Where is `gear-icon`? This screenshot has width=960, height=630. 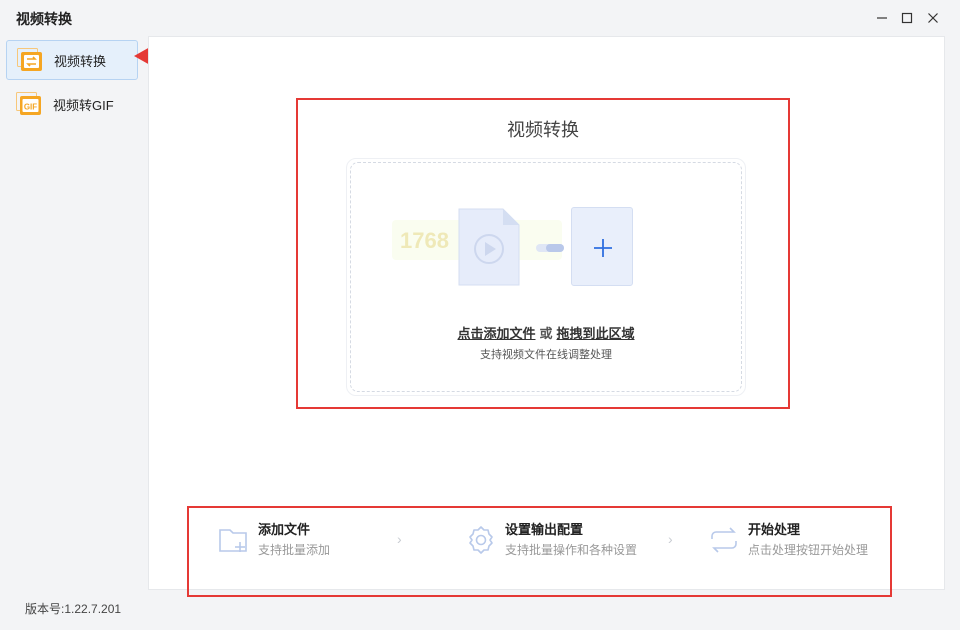
gear-icon is located at coordinates (481, 540).